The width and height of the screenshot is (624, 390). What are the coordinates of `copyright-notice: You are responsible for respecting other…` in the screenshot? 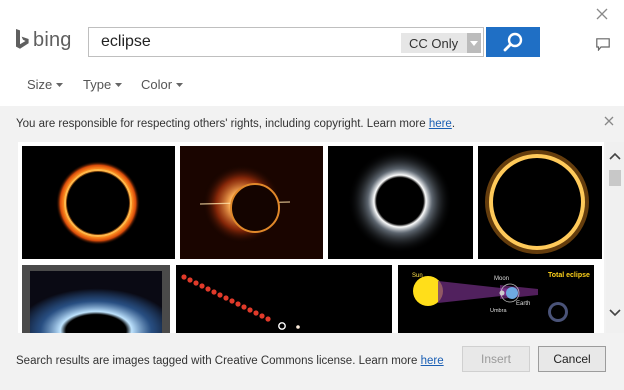 It's located at (235, 124).